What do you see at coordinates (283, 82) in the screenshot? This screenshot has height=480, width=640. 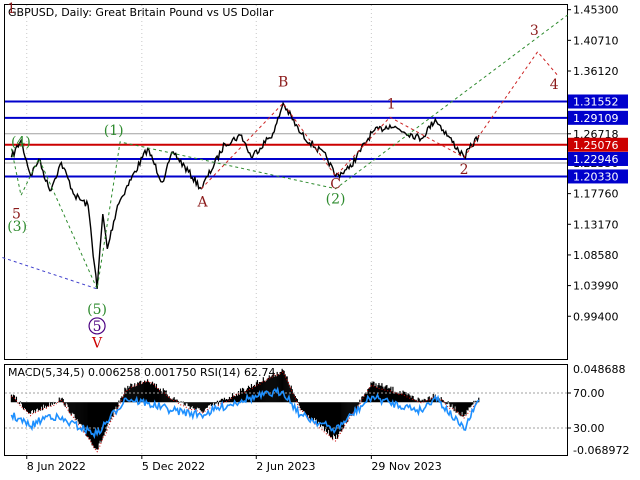 I see `wave-label: B` at bounding box center [283, 82].